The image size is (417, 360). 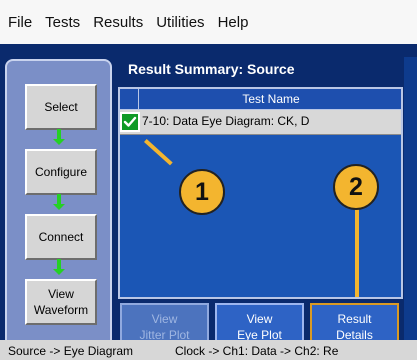 What do you see at coordinates (61, 172) in the screenshot?
I see `configure-button: Configure` at bounding box center [61, 172].